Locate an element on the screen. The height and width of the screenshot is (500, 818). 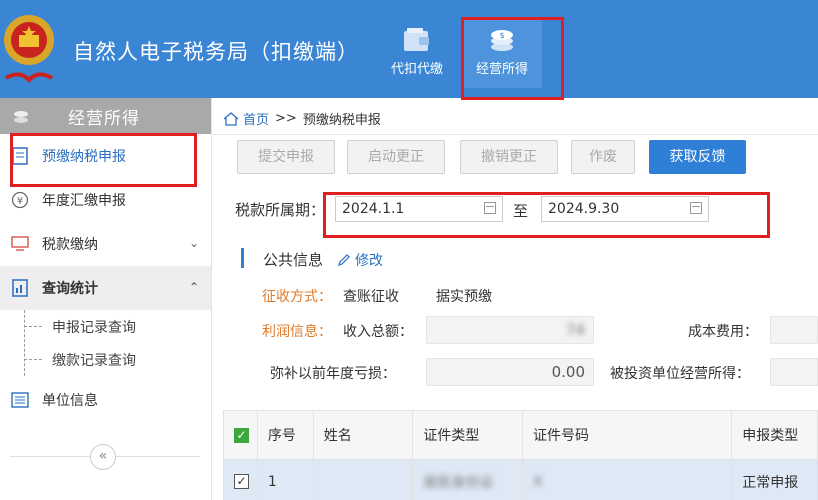
sidebar-item-unit-info: 单位信息 is located at coordinates (105, 400).